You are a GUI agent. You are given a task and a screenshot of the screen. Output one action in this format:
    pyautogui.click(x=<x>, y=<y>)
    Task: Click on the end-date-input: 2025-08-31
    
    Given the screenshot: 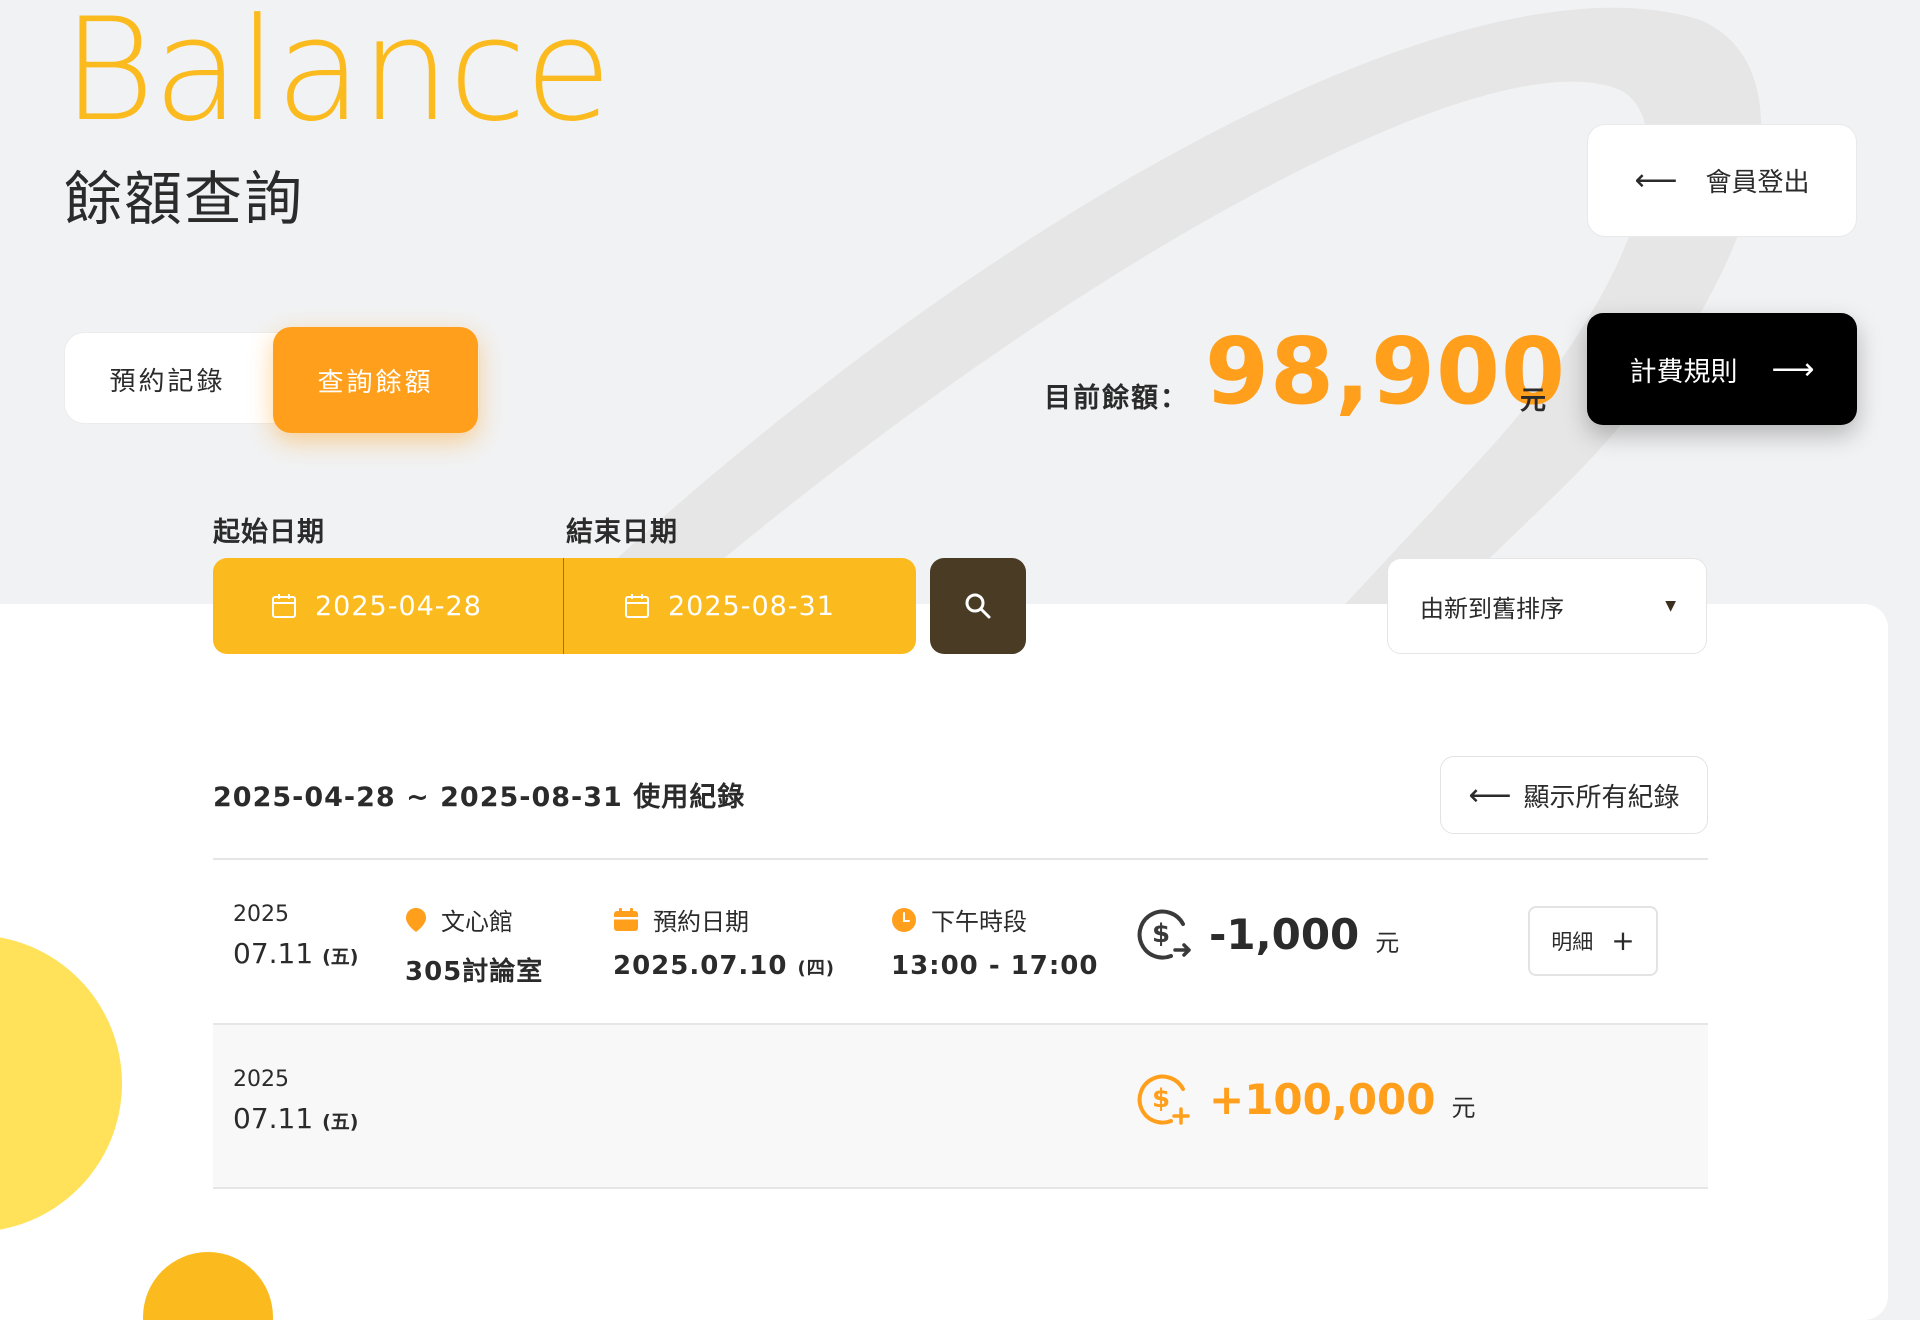 What is the action you would take?
    pyautogui.click(x=741, y=606)
    